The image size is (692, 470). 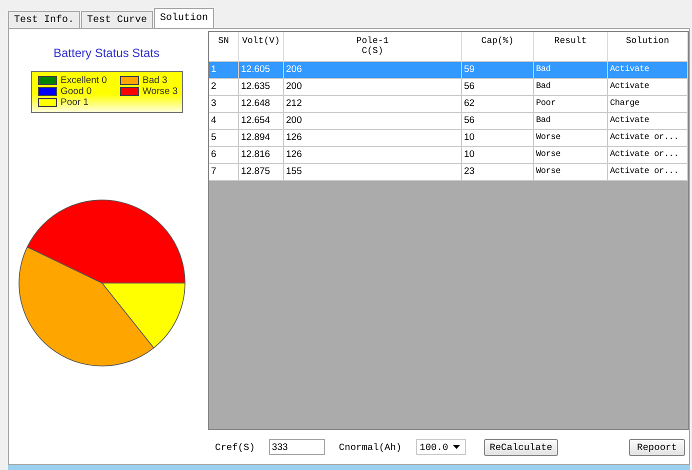 What do you see at coordinates (224, 121) in the screenshot?
I see `table-cell: 4` at bounding box center [224, 121].